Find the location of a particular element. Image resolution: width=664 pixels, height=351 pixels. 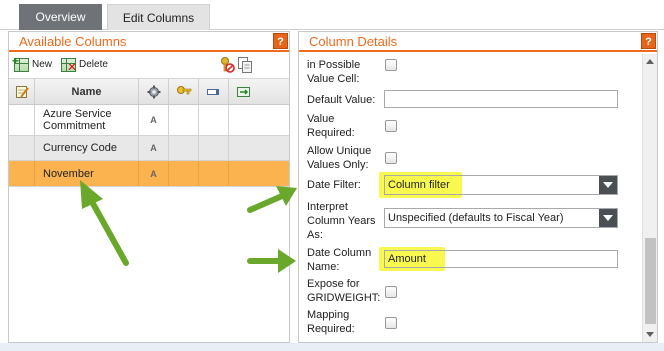

gear-icon is located at coordinates (153, 91).